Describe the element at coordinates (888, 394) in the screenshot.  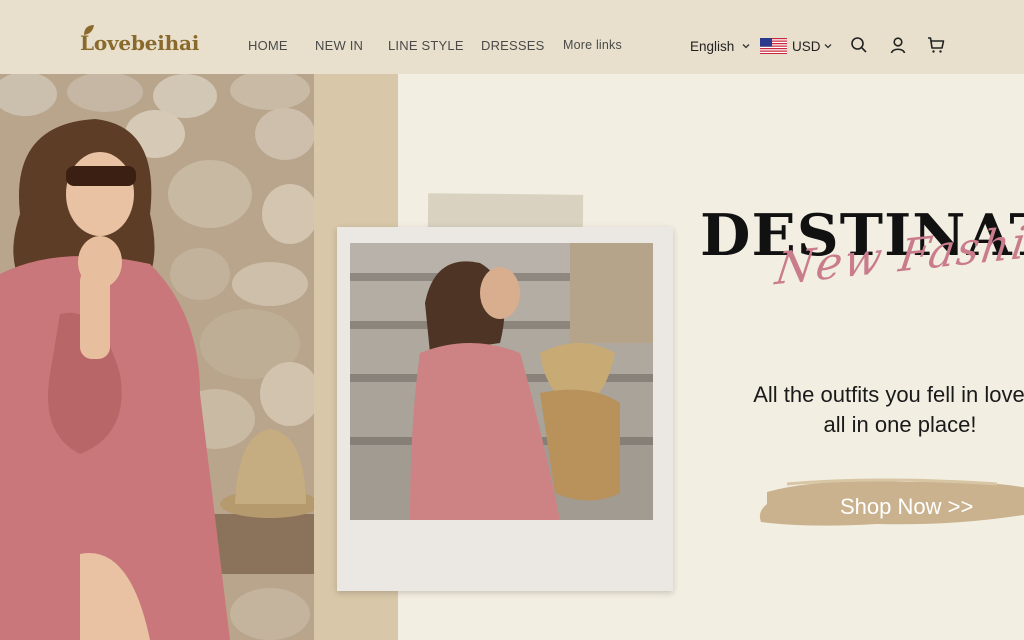
I see `hero-tagline-line1: All the outfits you fell in love w` at that location.